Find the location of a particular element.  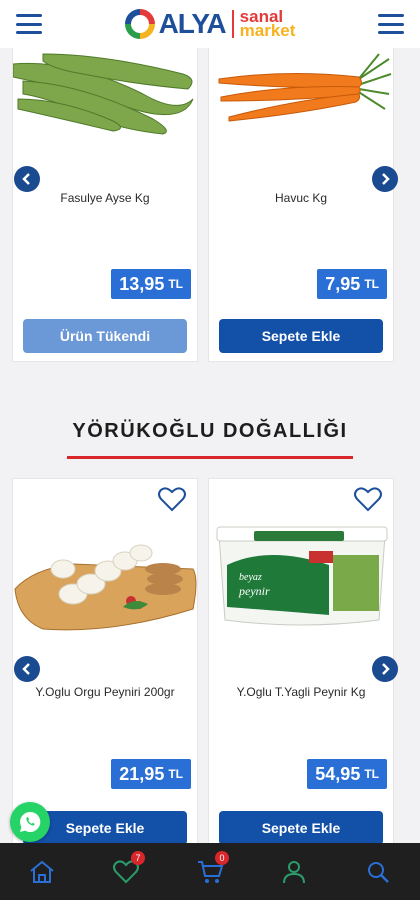

price-value: 54,95 is located at coordinates (338, 773).